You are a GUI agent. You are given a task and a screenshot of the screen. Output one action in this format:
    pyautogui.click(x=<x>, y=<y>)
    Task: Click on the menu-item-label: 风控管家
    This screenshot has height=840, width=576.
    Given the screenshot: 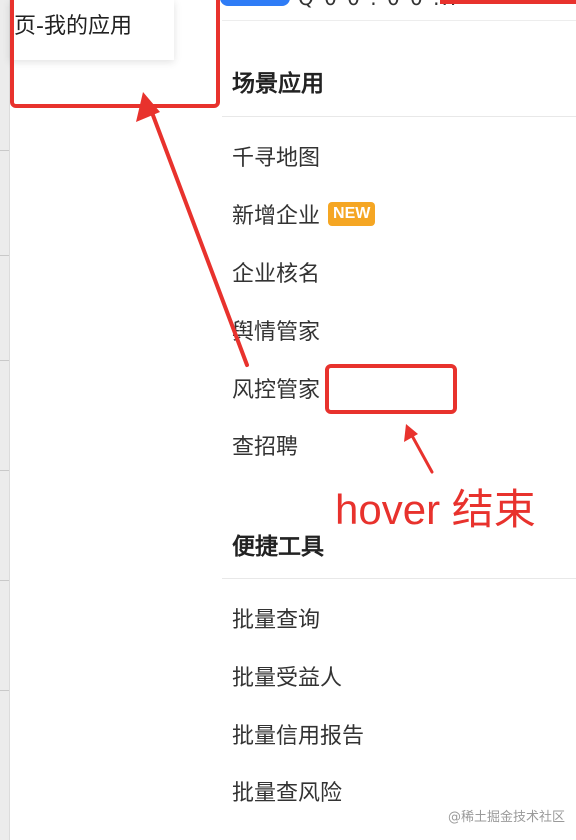 What is the action you would take?
    pyautogui.click(x=276, y=390)
    